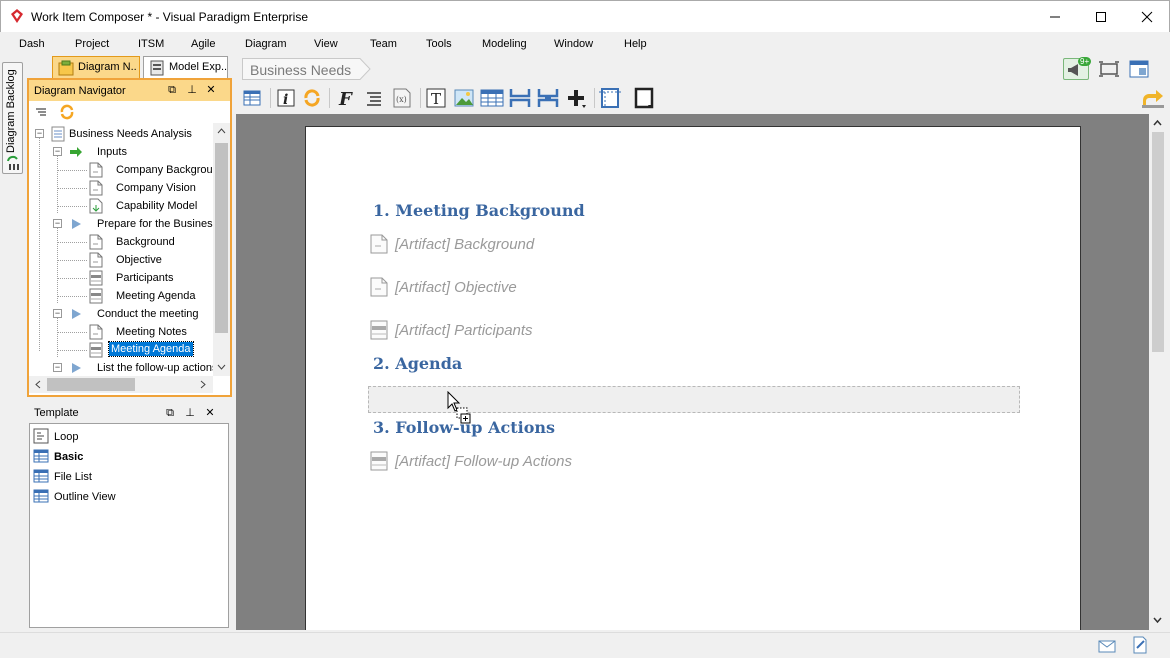  What do you see at coordinates (1077, 68) in the screenshot?
I see `notification-button: 9+` at bounding box center [1077, 68].